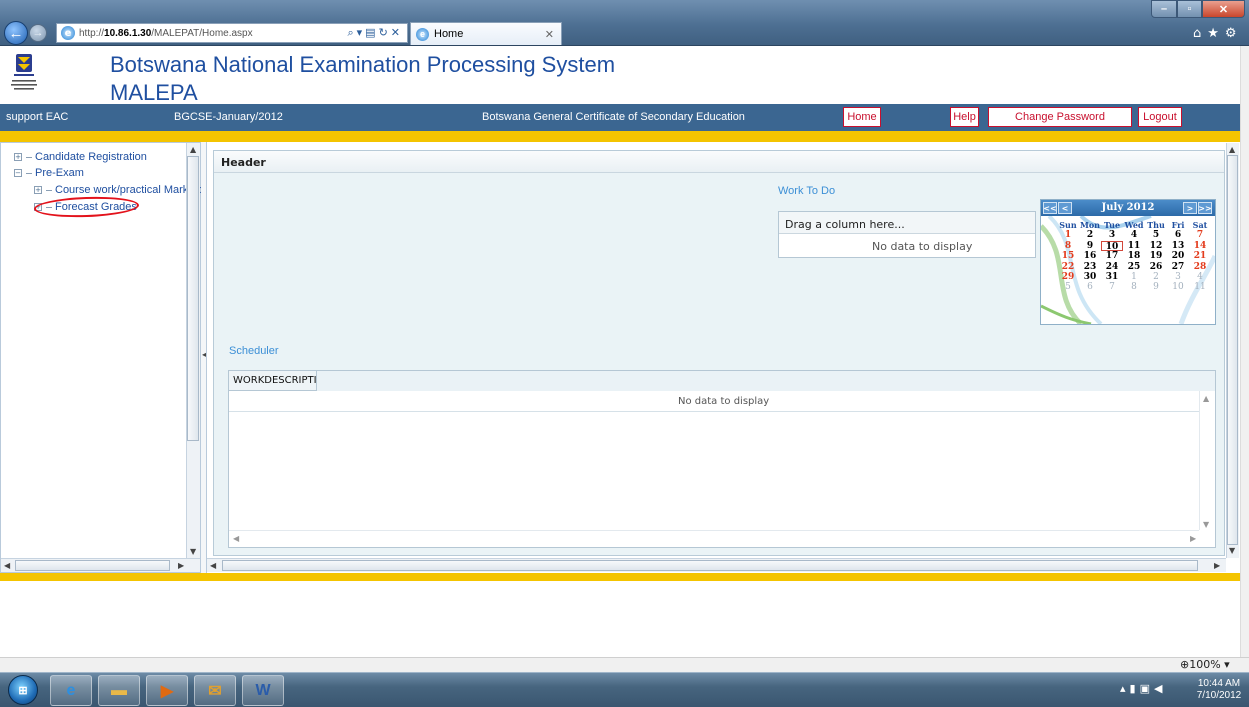 Image resolution: width=1249 pixels, height=707 pixels. Describe the element at coordinates (1134, 287) in the screenshot. I see `calendar-day-other-month: 8` at that location.